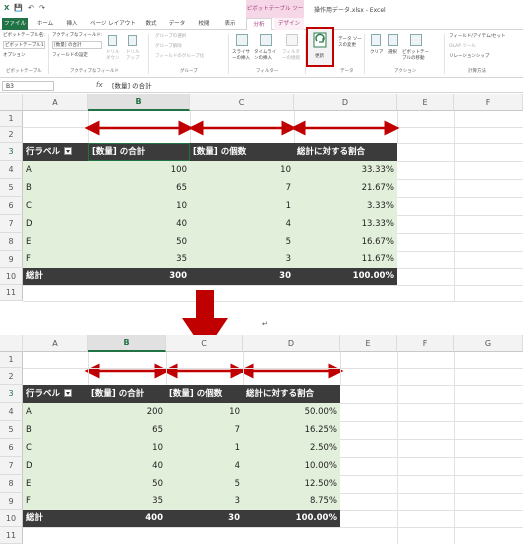 The height and width of the screenshot is (544, 523). Describe the element at coordinates (204, 412) in the screenshot. I see `count-cell: 10` at that location.